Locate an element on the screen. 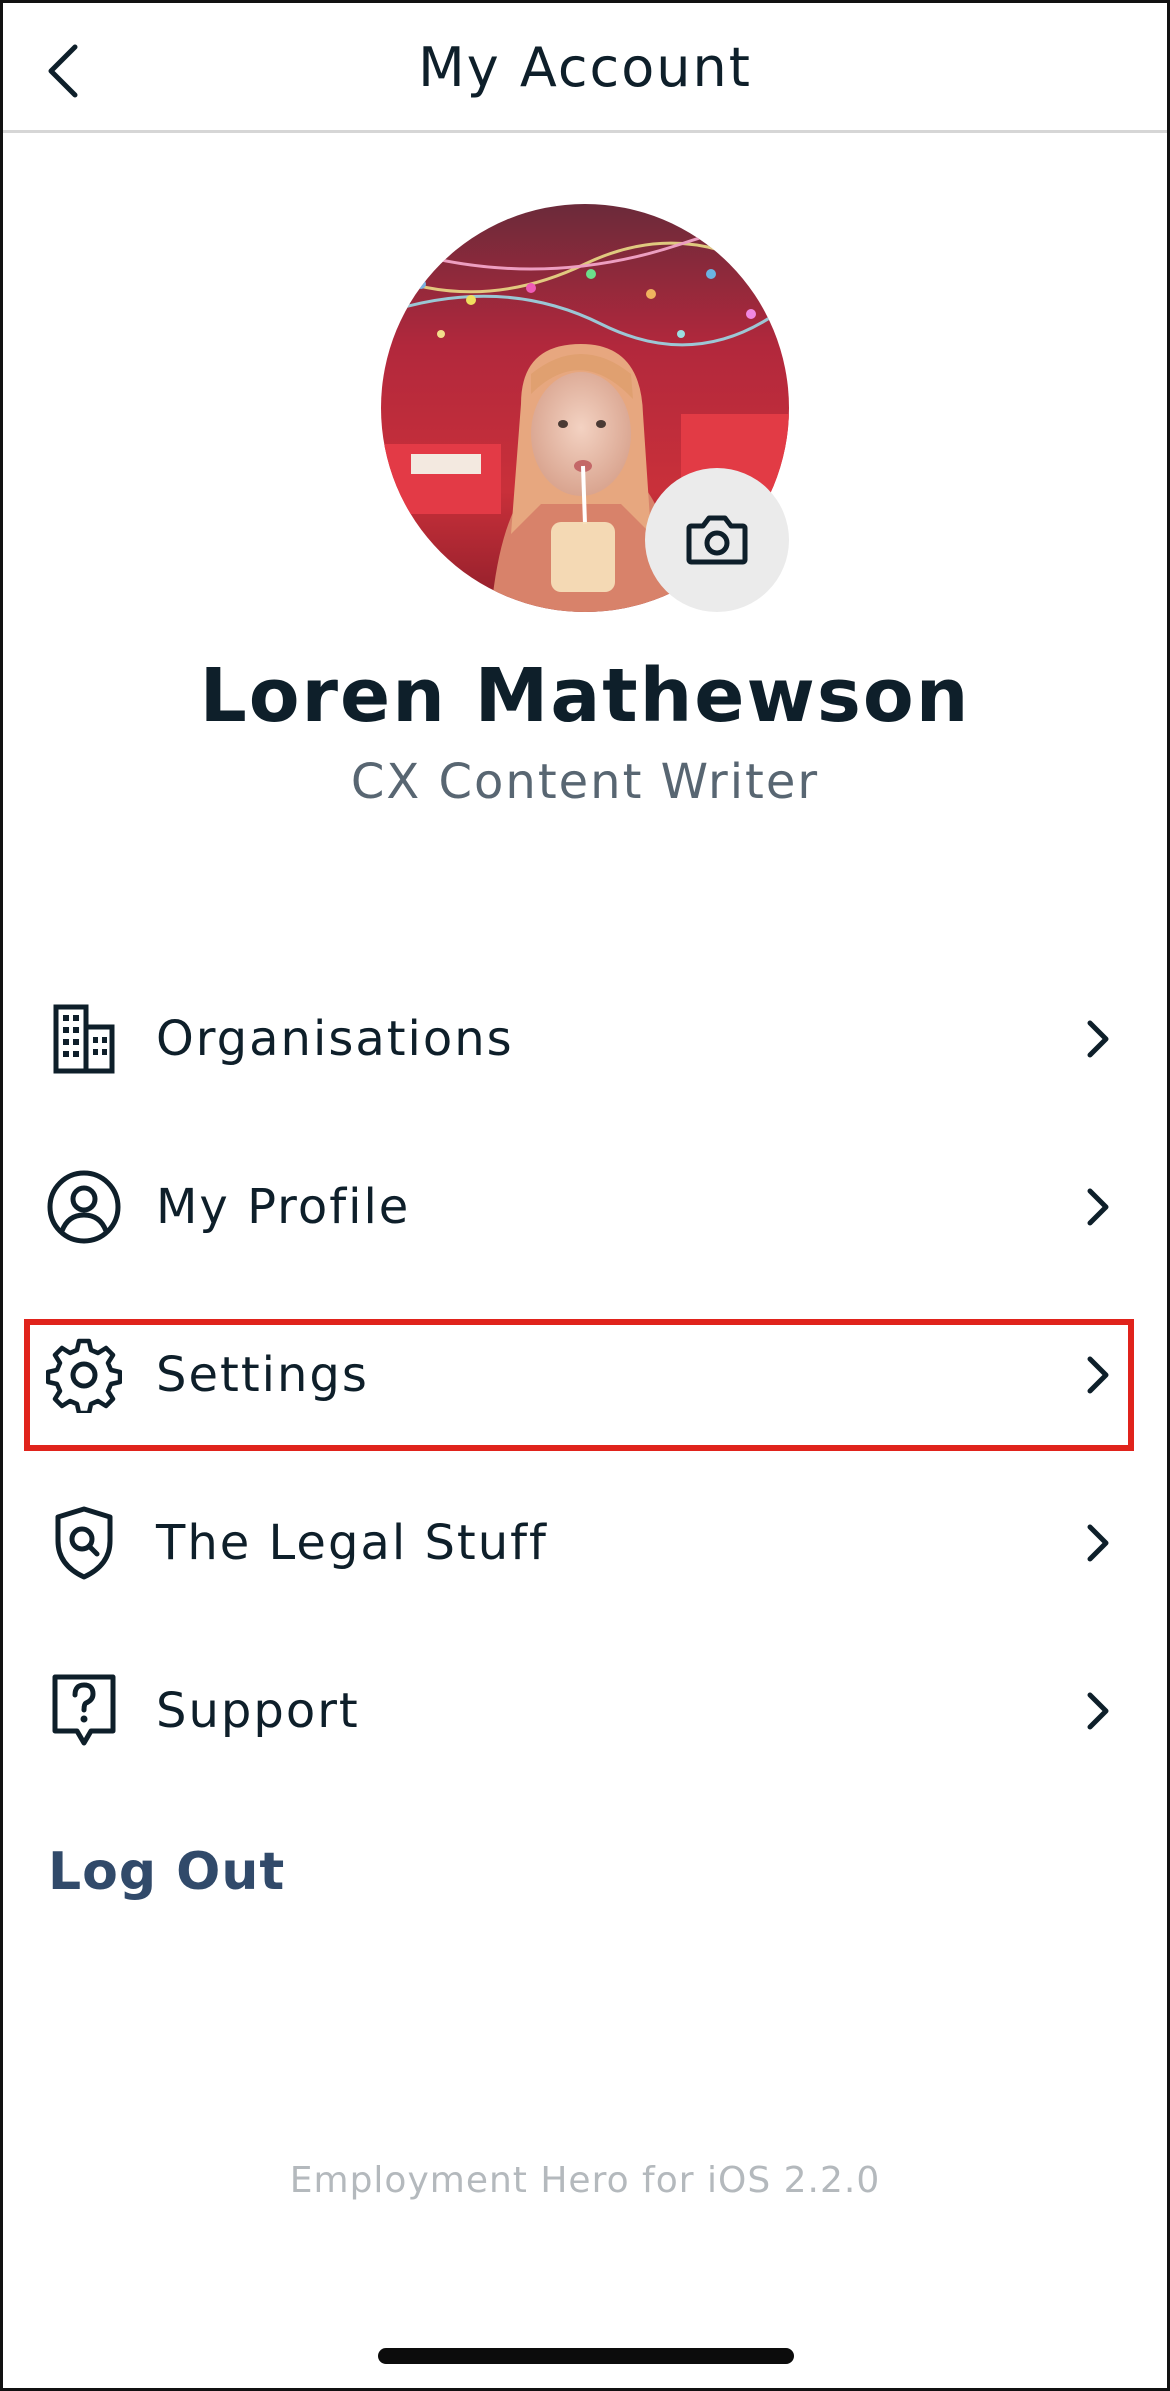 This screenshot has width=1170, height=2391. user-name: Loren Mathewson is located at coordinates (585, 696).